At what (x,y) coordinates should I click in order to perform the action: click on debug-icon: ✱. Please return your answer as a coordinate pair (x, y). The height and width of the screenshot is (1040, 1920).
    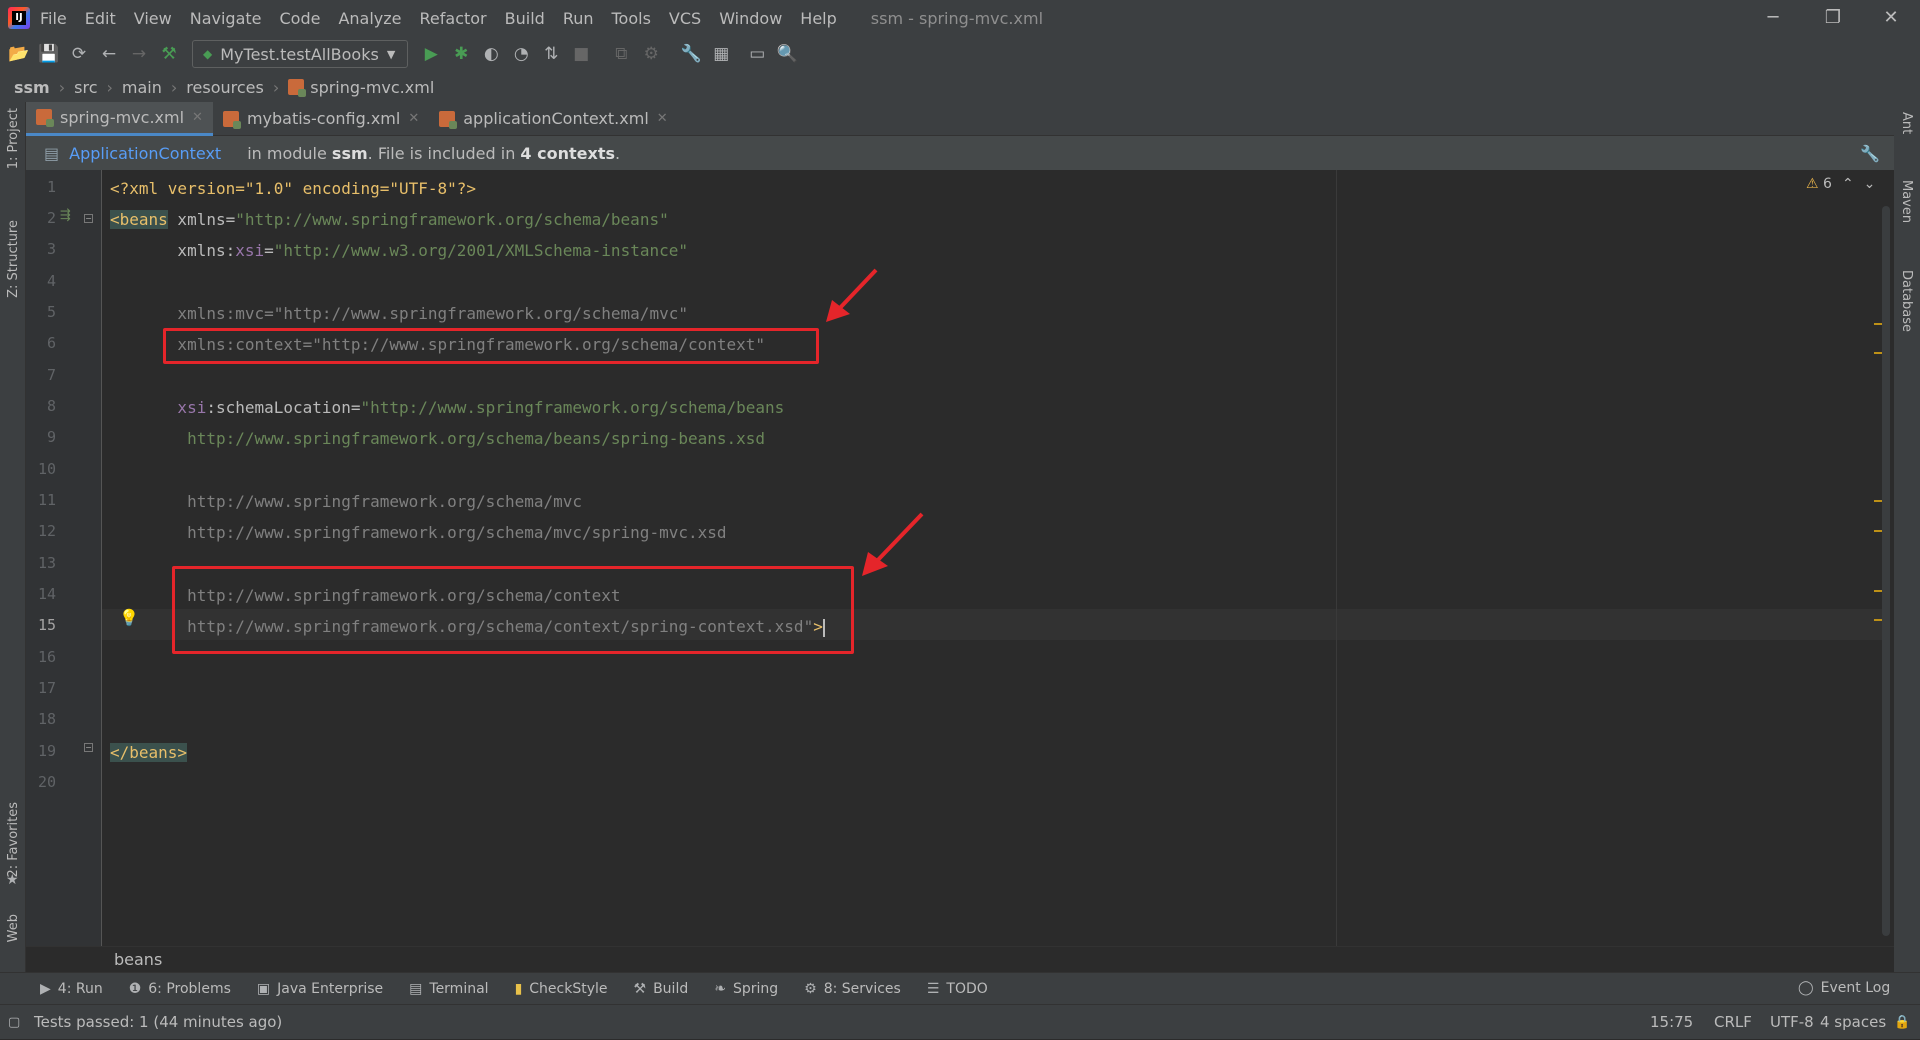
    Looking at the image, I should click on (461, 54).